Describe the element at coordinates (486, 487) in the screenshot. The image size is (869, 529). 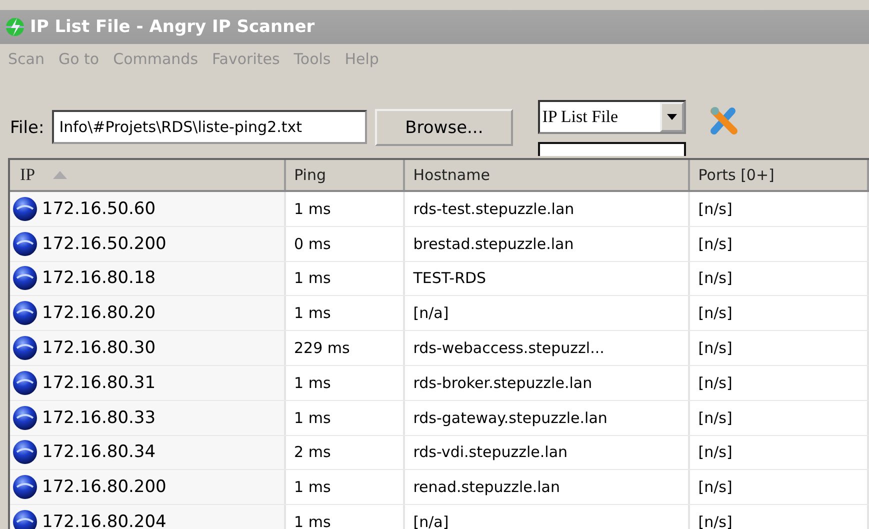
I see `hostname-cell: renad.stepuzzle.lan` at that location.